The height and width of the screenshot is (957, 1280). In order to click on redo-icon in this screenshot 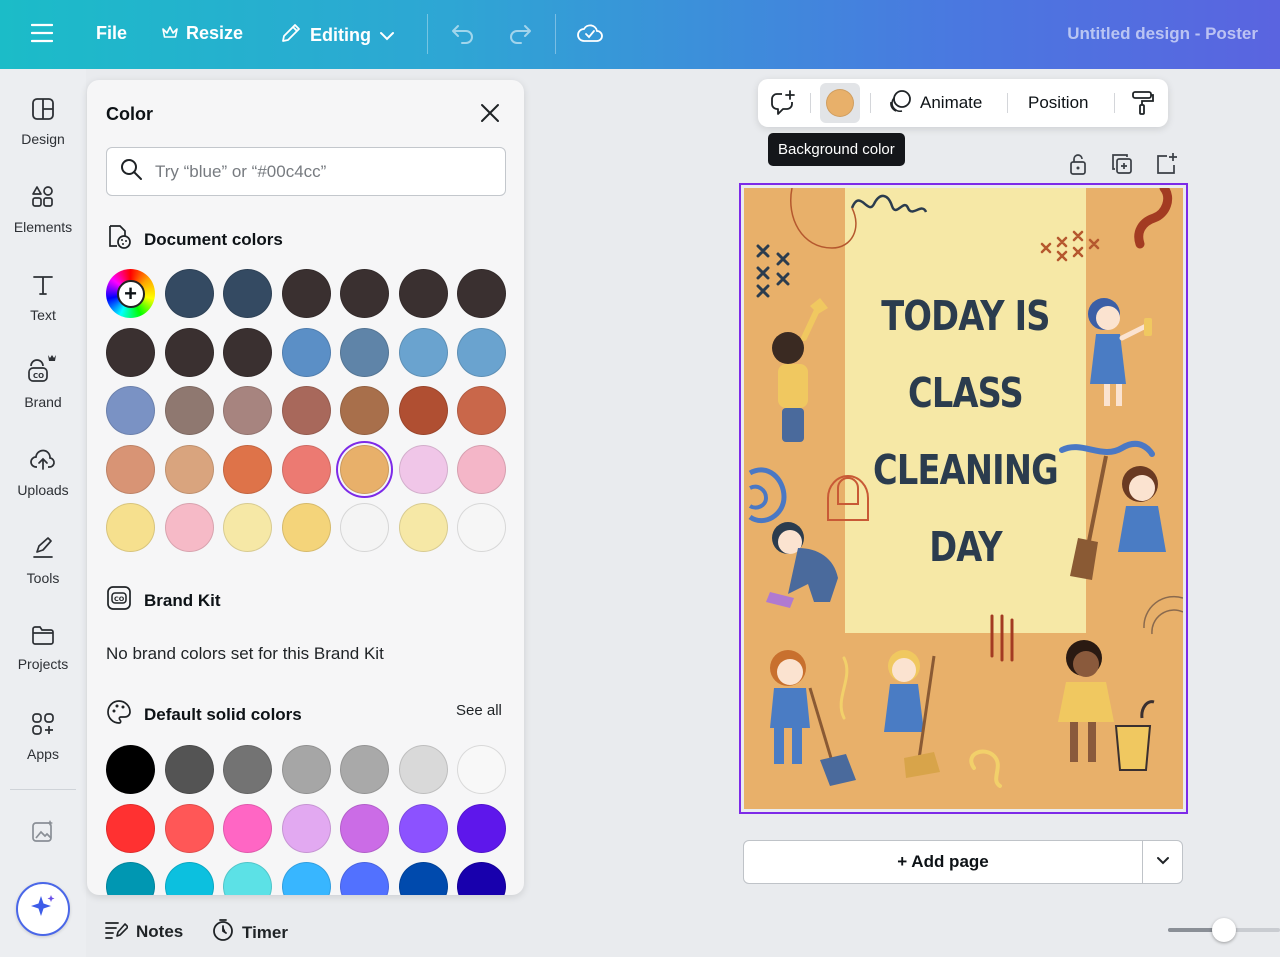, I will do `click(520, 33)`.